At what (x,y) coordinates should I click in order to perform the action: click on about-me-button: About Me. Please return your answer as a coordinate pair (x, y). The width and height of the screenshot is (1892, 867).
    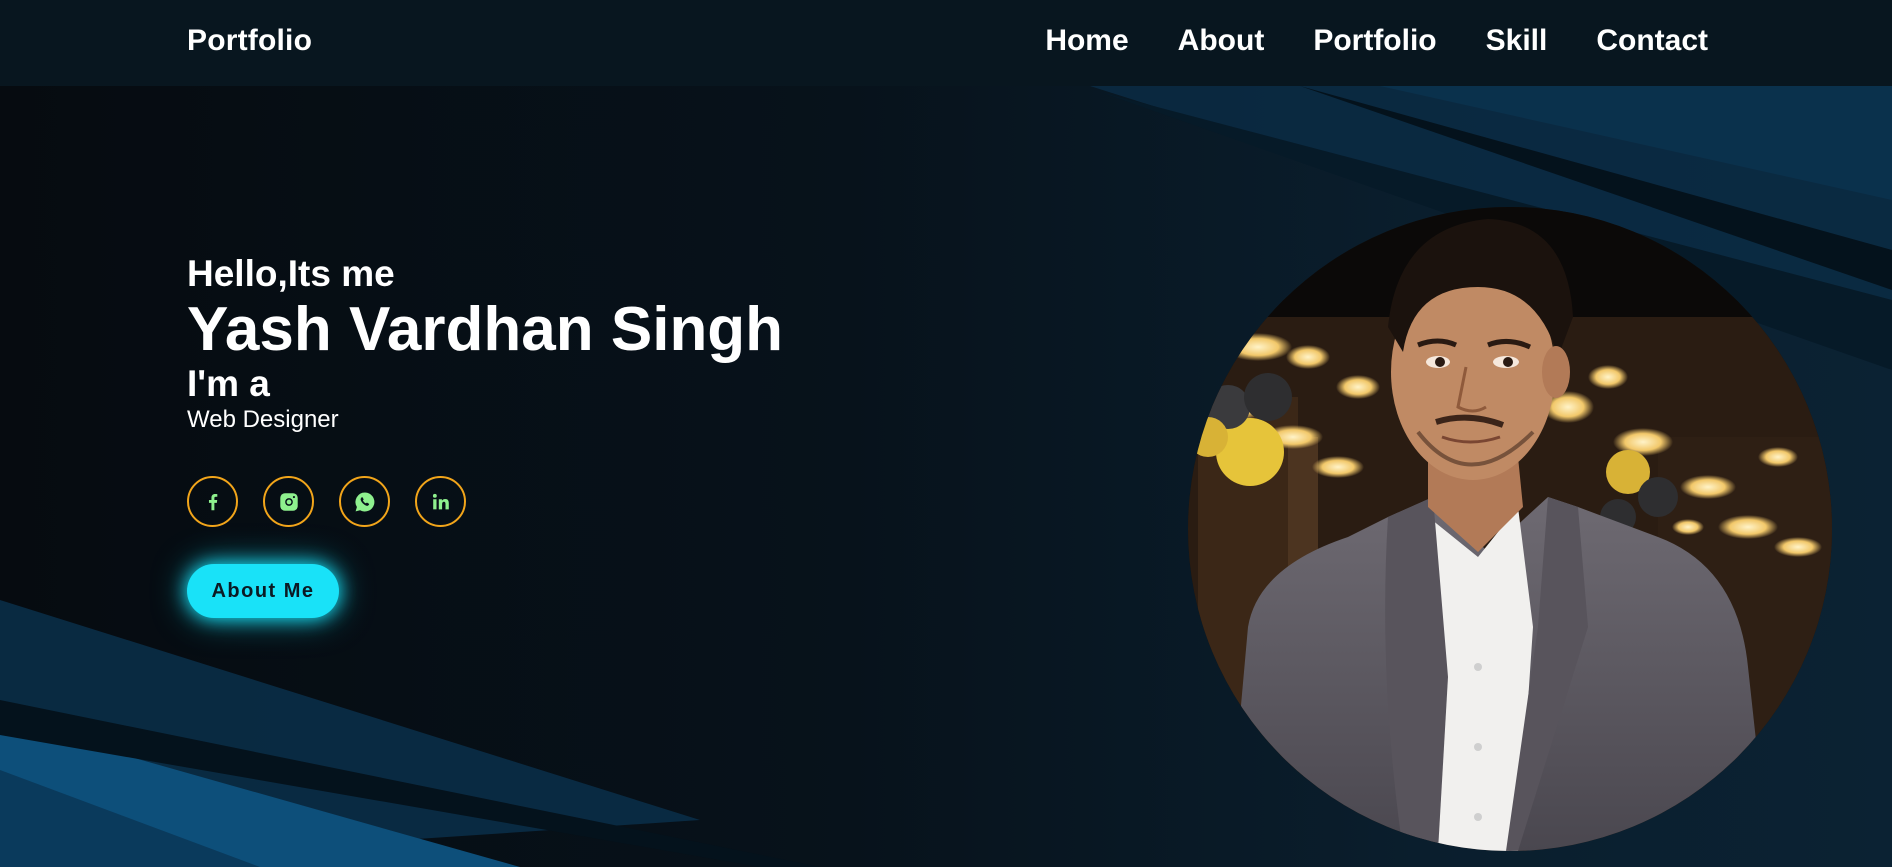
    Looking at the image, I should click on (263, 591).